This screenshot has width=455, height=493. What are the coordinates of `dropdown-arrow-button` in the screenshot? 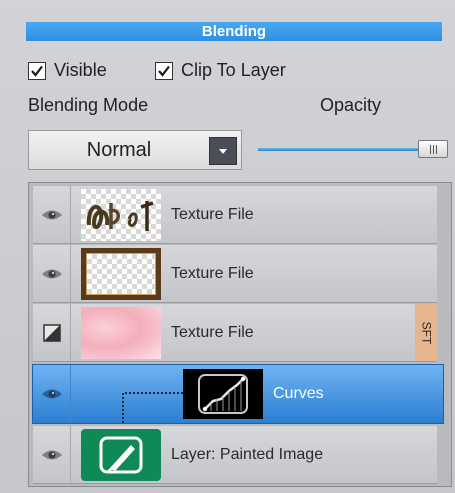 It's located at (223, 151).